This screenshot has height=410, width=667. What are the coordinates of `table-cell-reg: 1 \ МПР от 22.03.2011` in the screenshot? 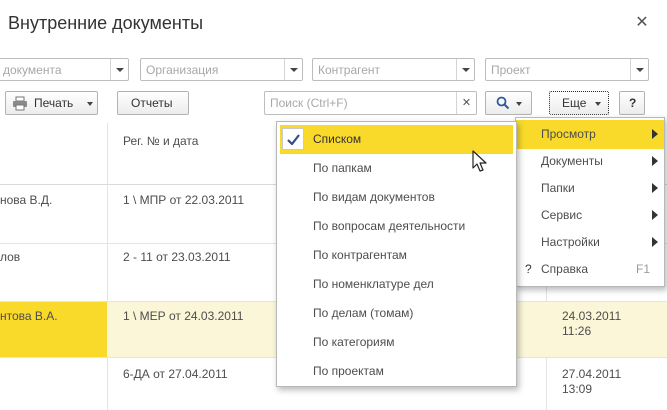 It's located at (183, 200).